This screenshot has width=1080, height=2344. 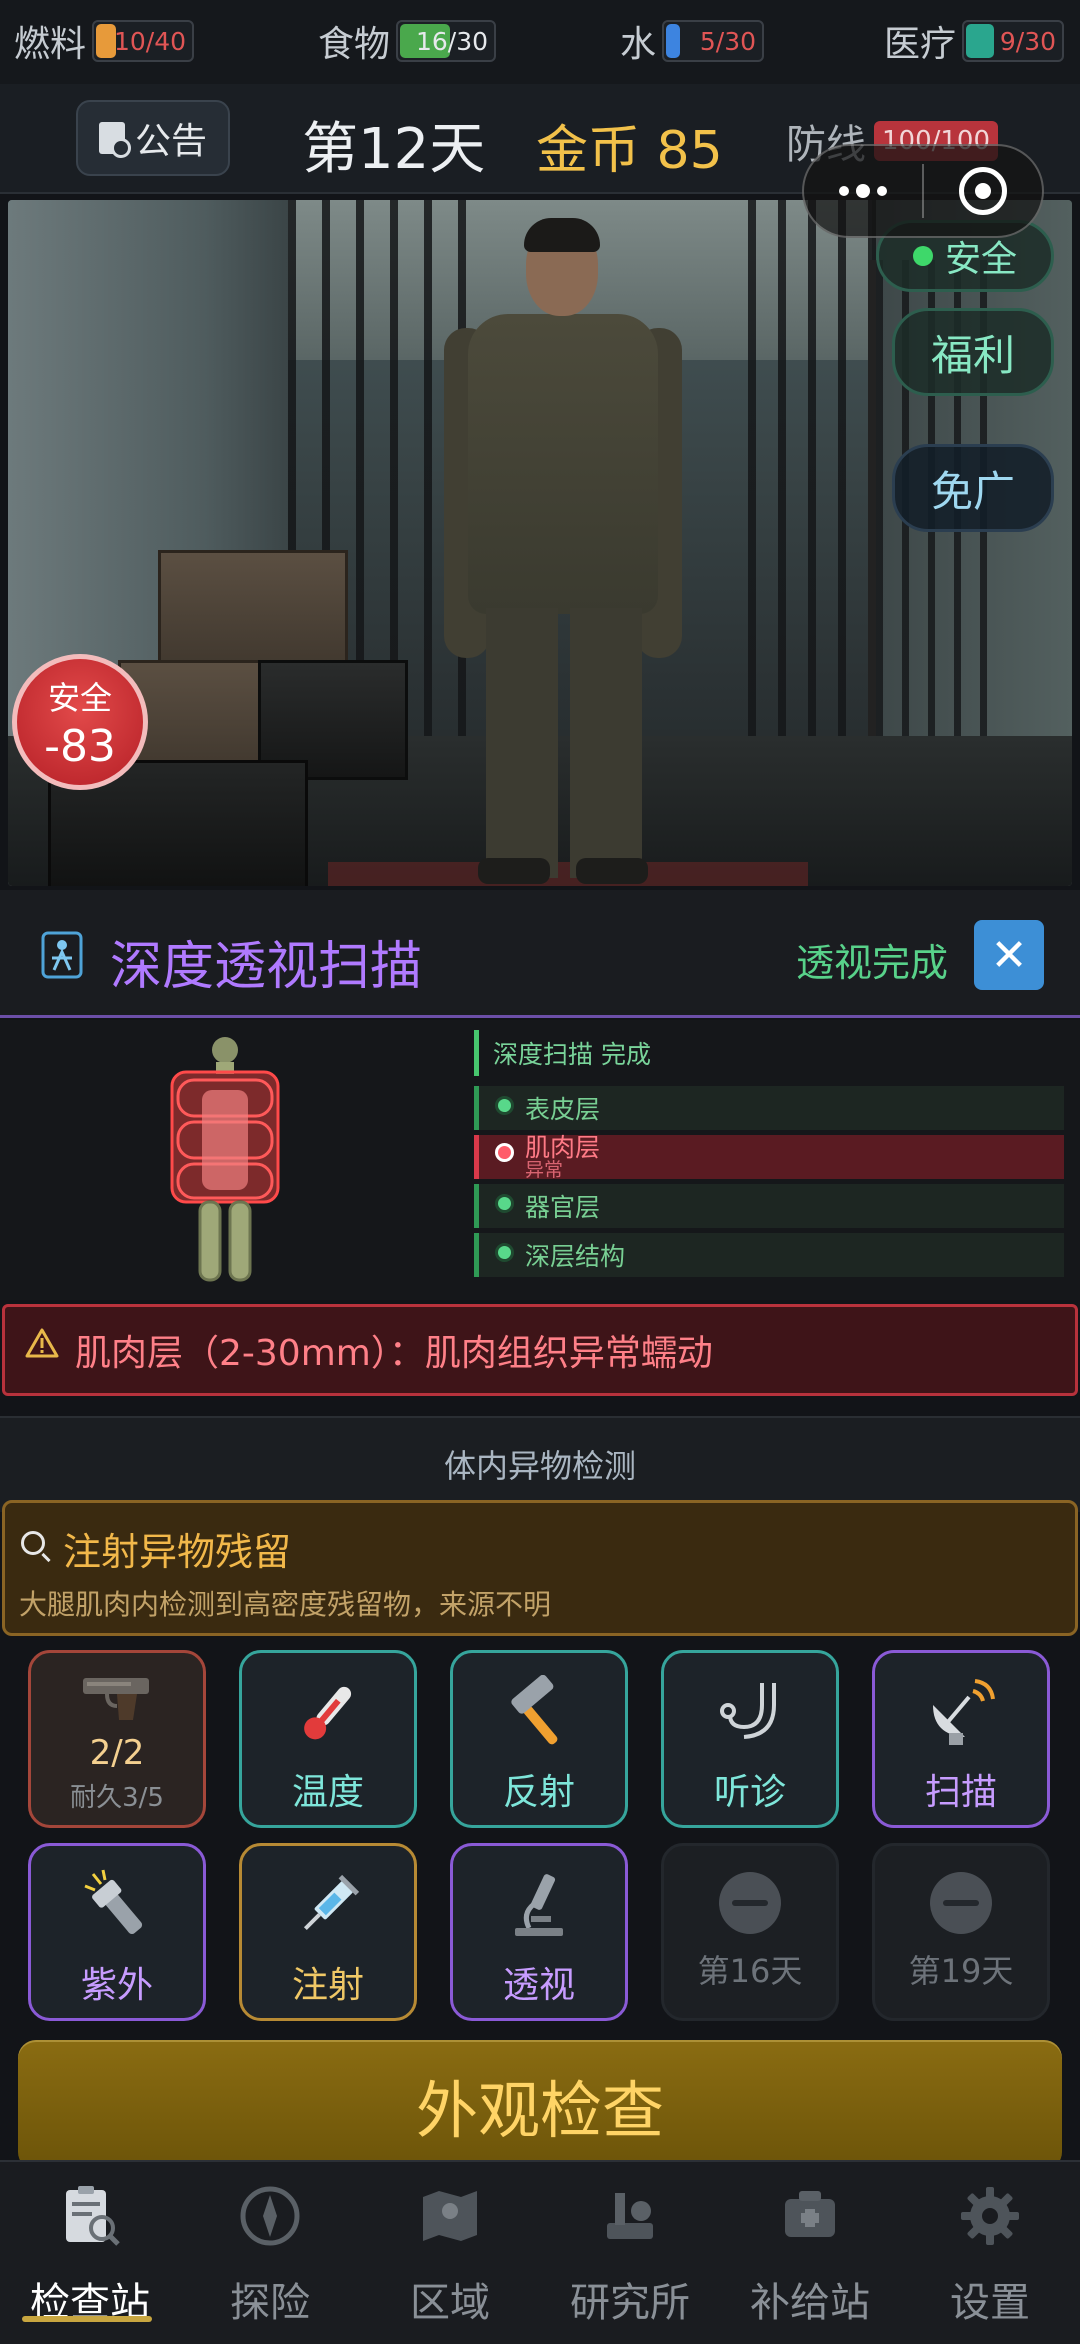 What do you see at coordinates (810, 2253) in the screenshot?
I see `nav-item-supply: 补给站` at bounding box center [810, 2253].